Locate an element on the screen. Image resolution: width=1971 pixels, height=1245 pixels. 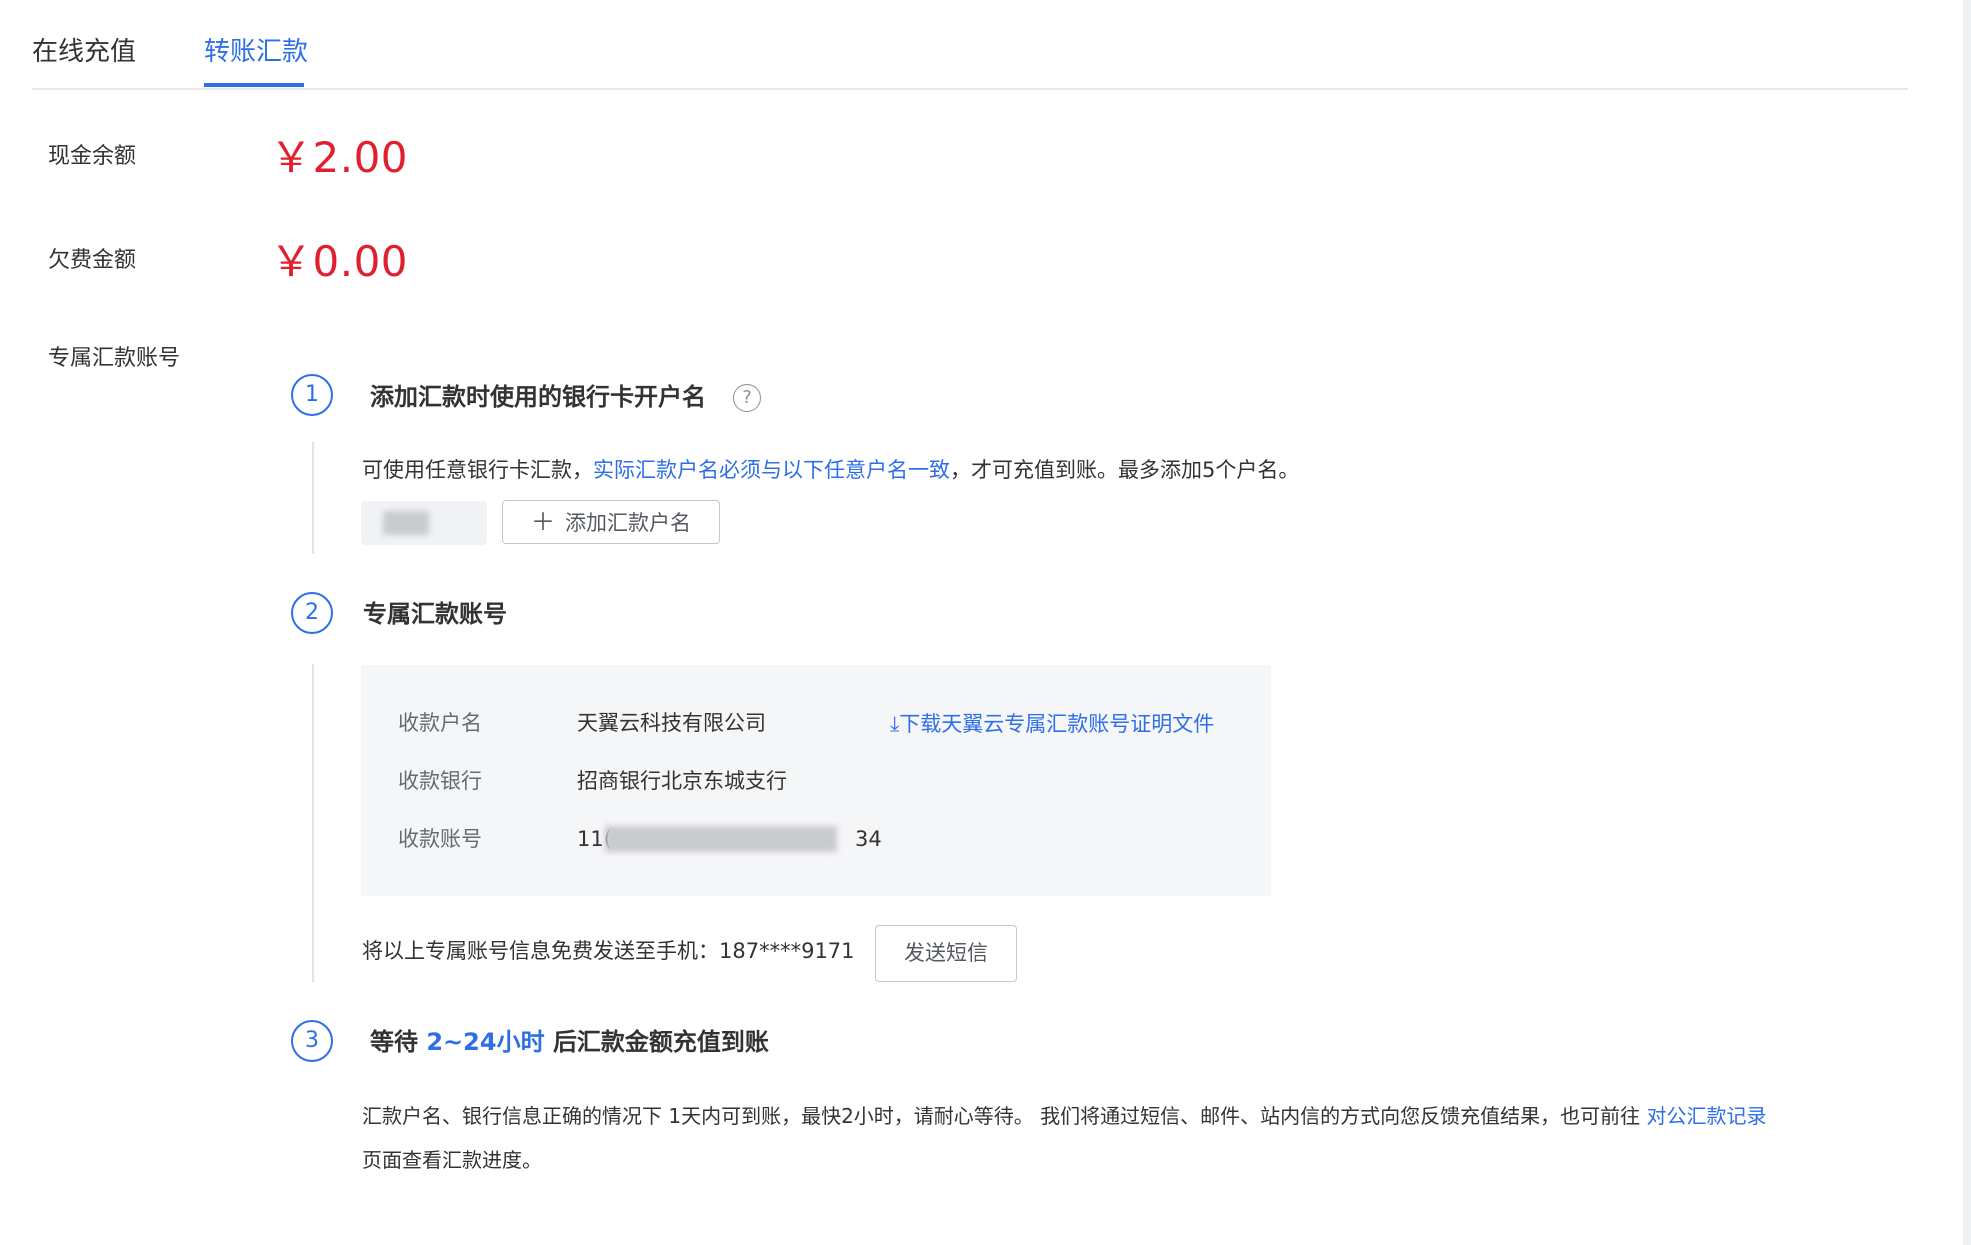
send-sms-button: 发送短信 is located at coordinates (946, 953).